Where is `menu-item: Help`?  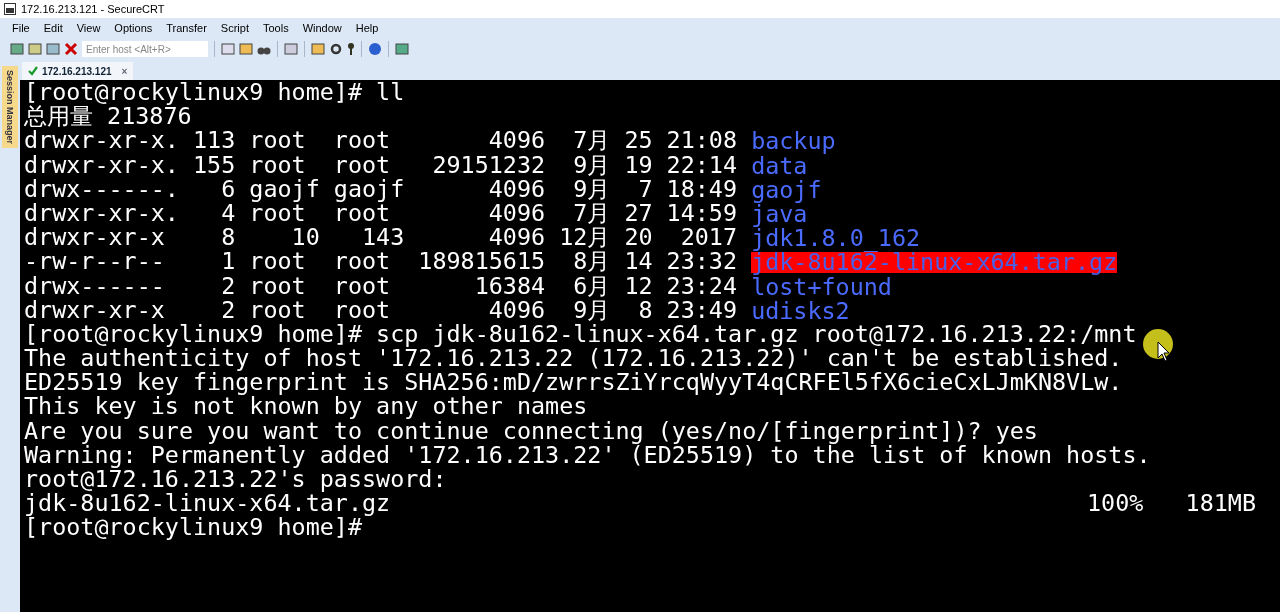 menu-item: Help is located at coordinates (367, 28).